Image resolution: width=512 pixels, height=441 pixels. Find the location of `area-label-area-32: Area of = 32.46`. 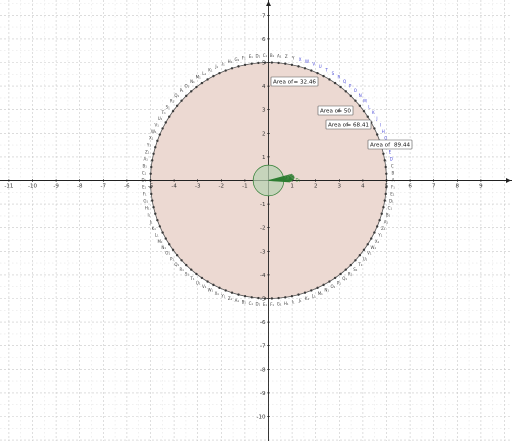

area-label-area-32: Area of = 32.46 is located at coordinates (294, 81).